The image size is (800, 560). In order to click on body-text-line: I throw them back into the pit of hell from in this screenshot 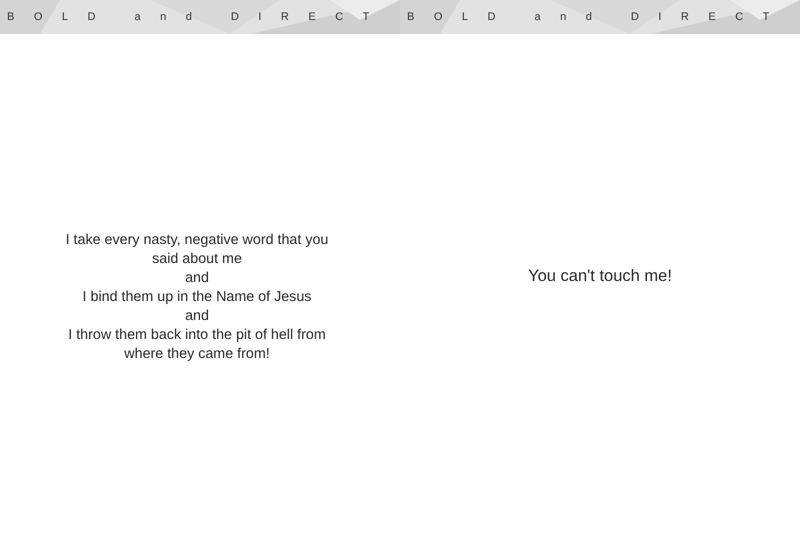, I will do `click(197, 335)`.